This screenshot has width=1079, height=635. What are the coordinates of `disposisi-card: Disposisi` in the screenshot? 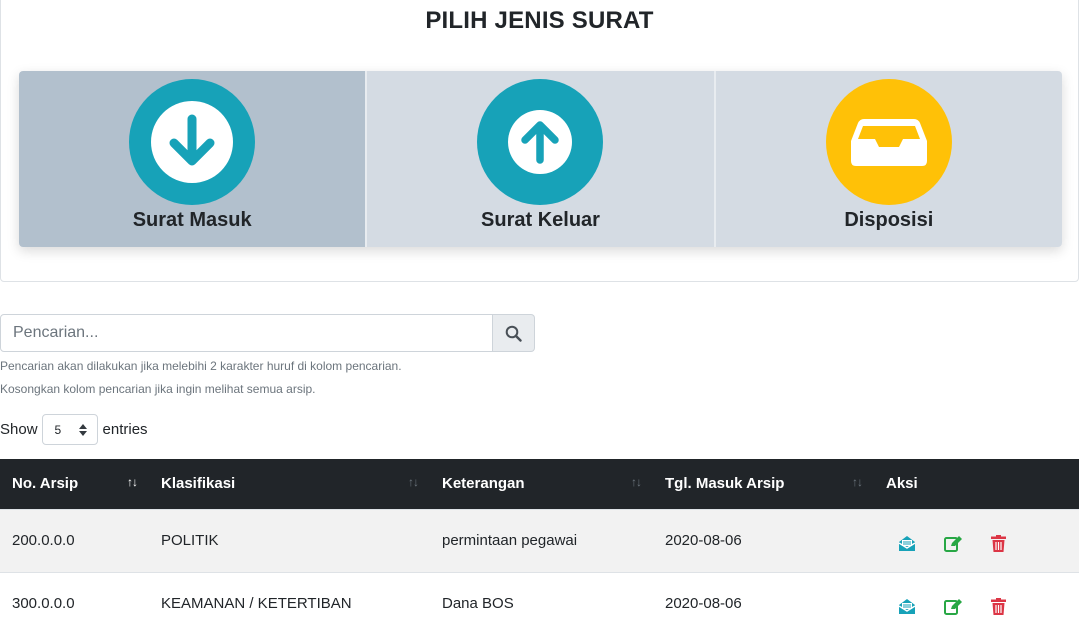 It's located at (888, 159).